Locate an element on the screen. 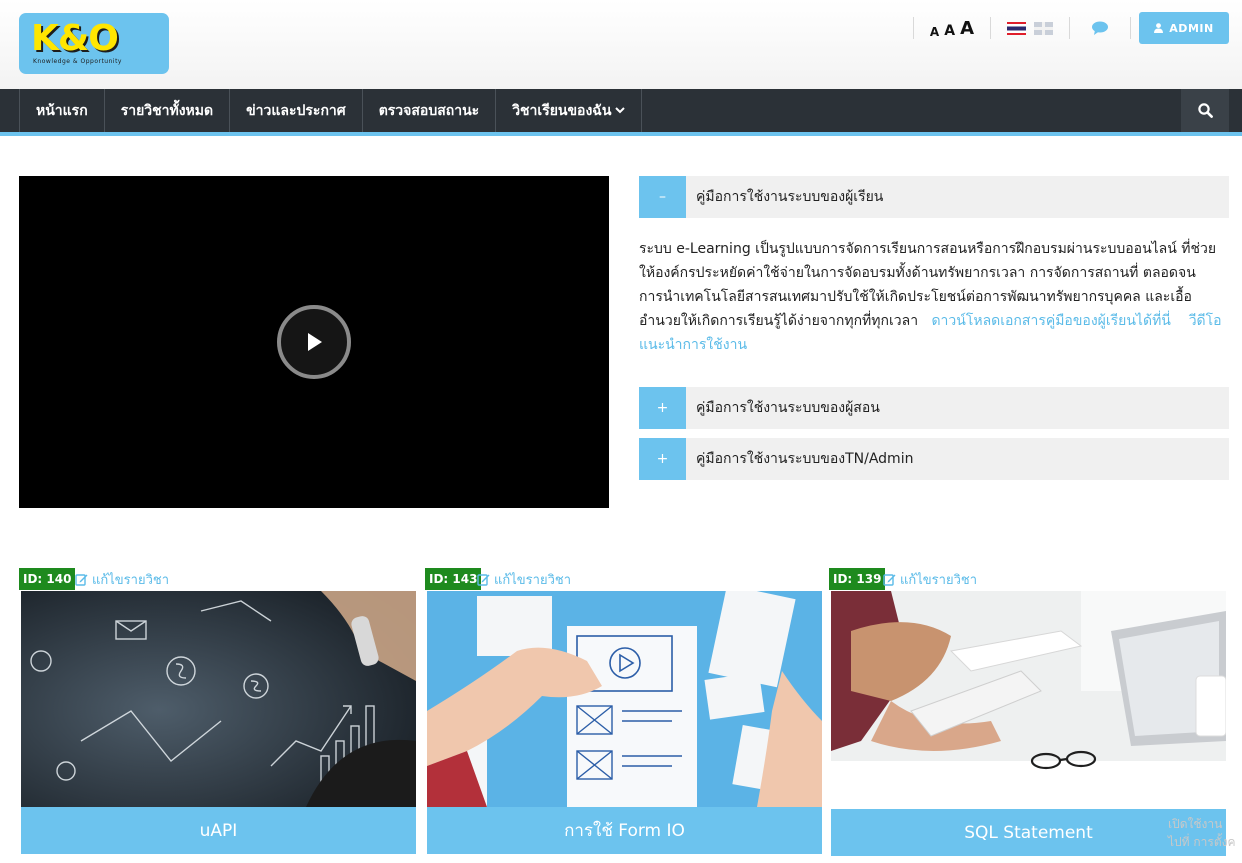 The height and width of the screenshot is (863, 1242). collapse-toggle: – is located at coordinates (662, 197).